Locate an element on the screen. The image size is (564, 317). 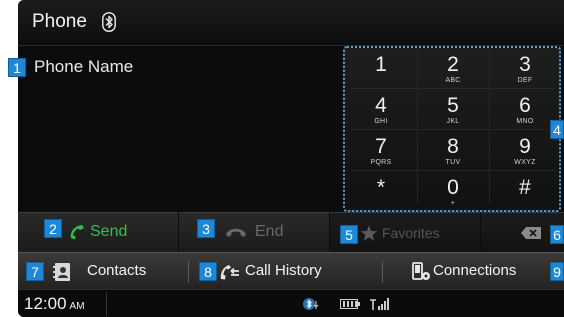
callout-badge-3: 3 is located at coordinates (206, 228).